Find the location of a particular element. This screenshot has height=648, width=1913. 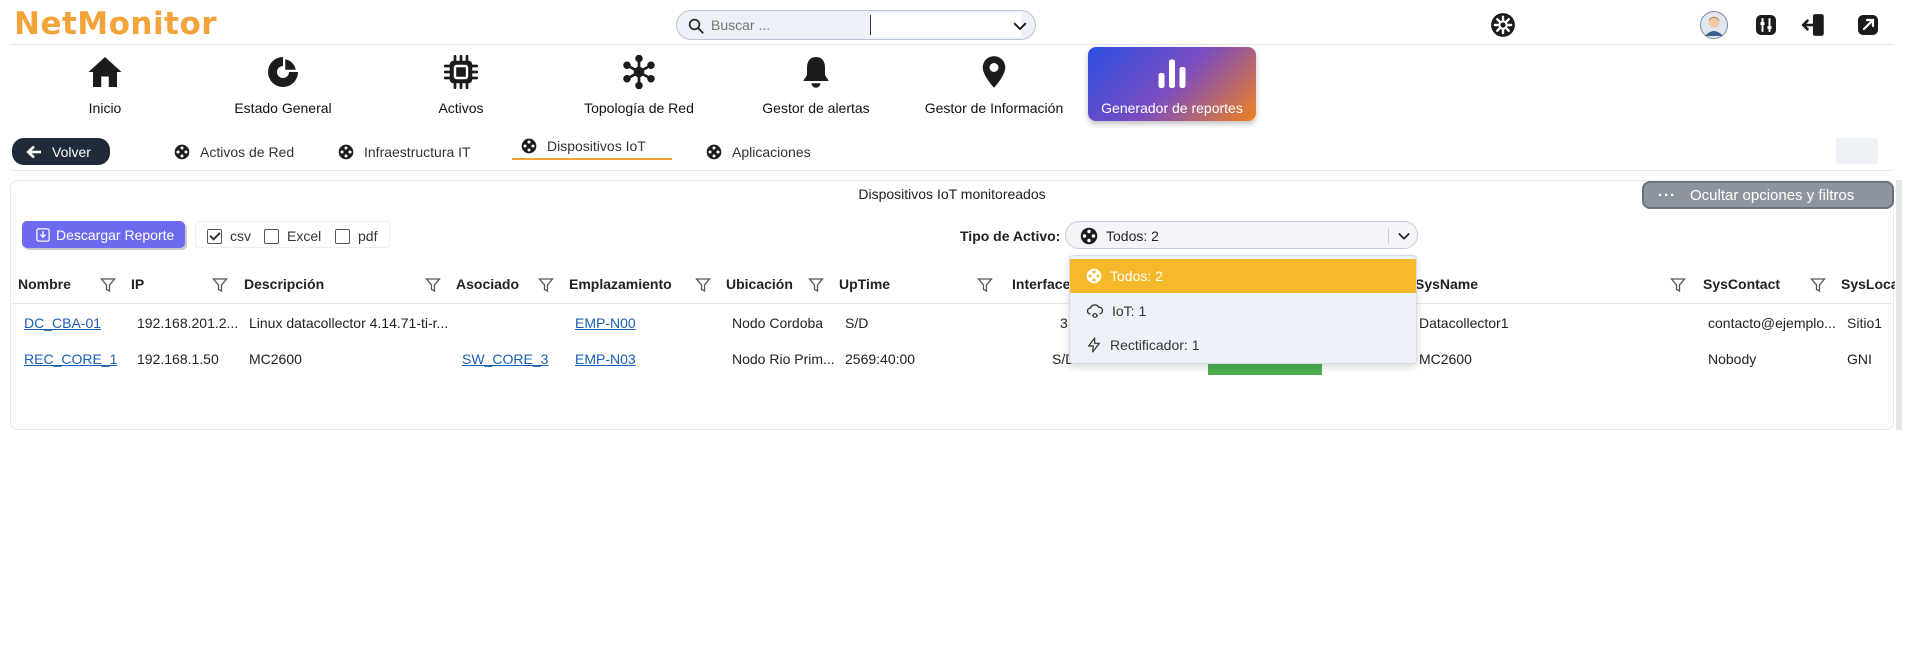

tab-activos-de-red: Activos de Red is located at coordinates (234, 152).